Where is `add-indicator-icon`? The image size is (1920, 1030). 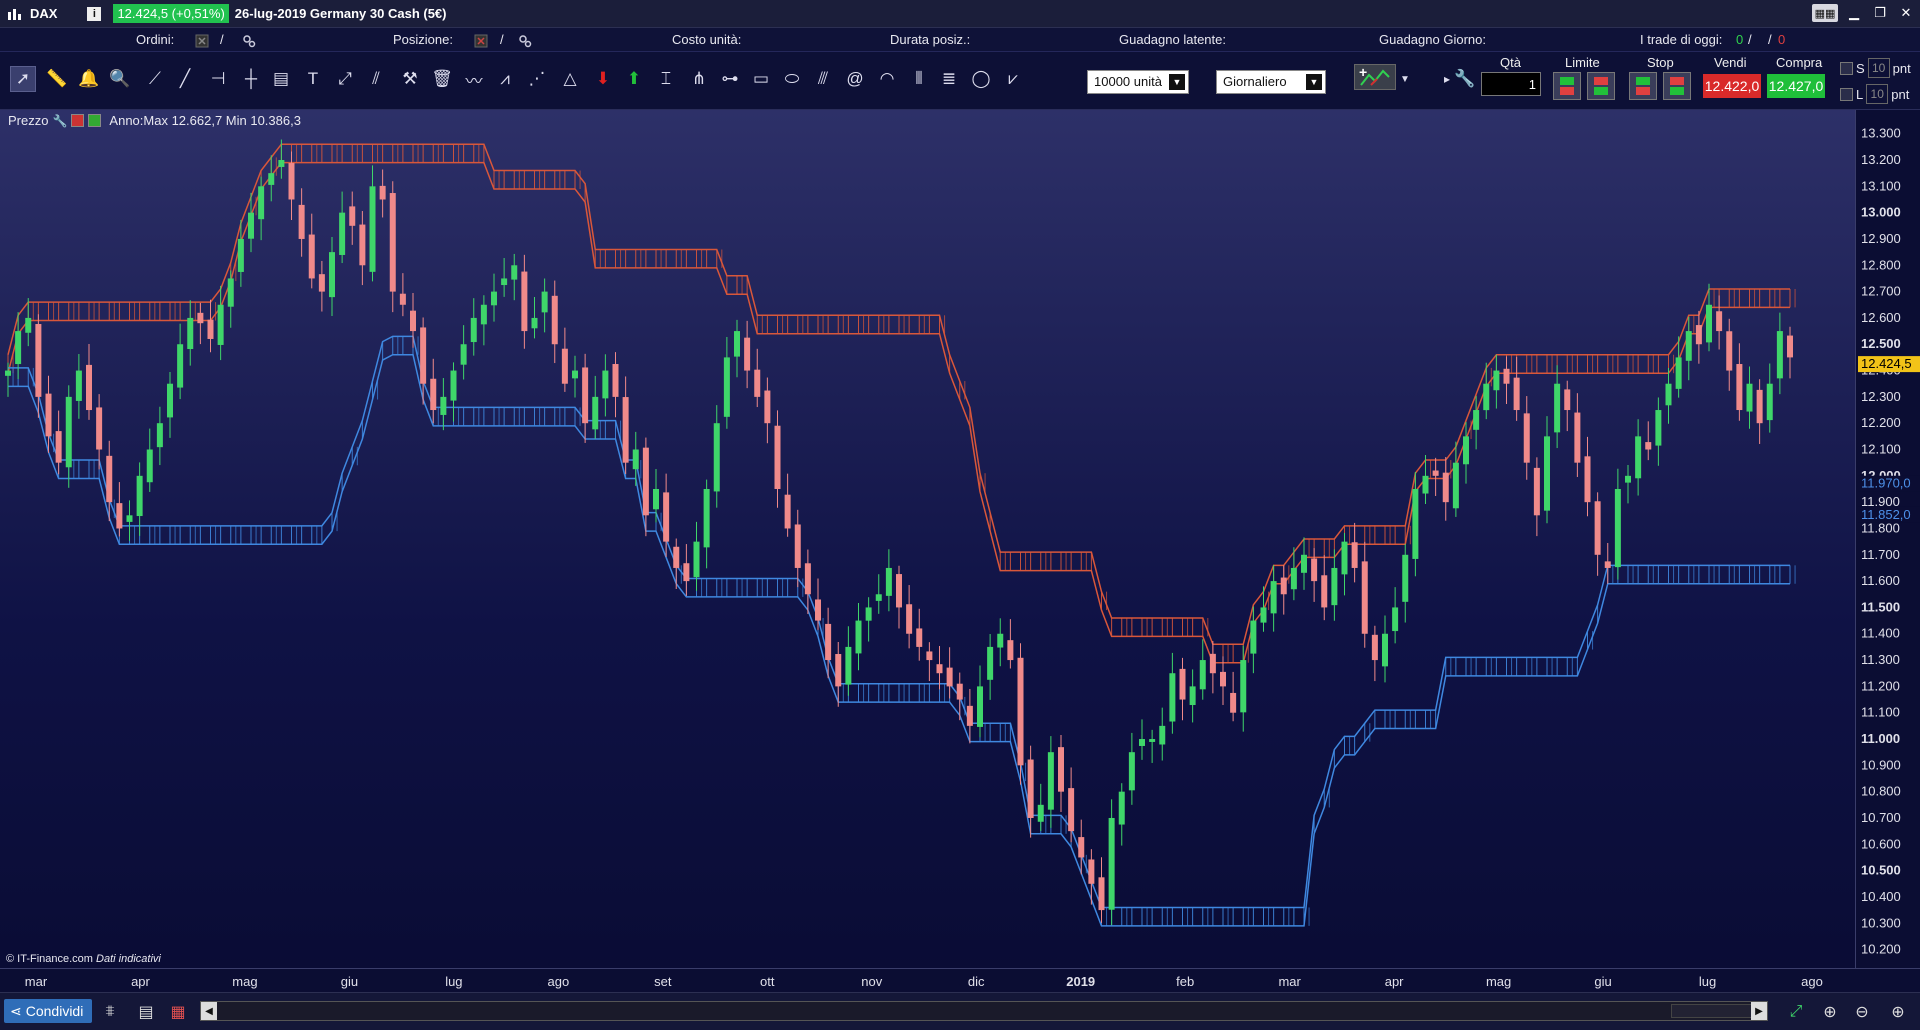 add-indicator-icon is located at coordinates (95, 120).